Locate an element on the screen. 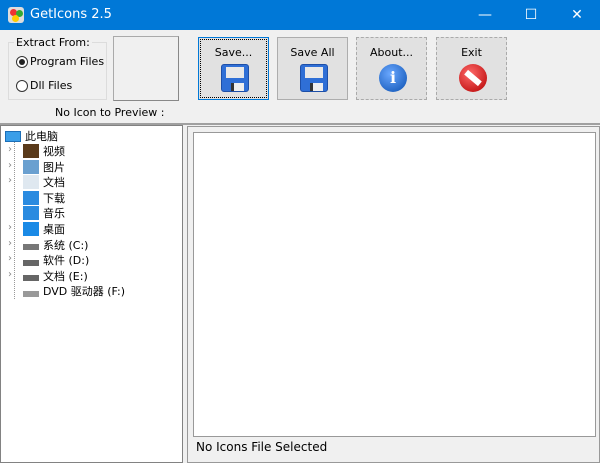 The height and width of the screenshot is (463, 600). radio-unselected-icon is located at coordinates (22, 85).